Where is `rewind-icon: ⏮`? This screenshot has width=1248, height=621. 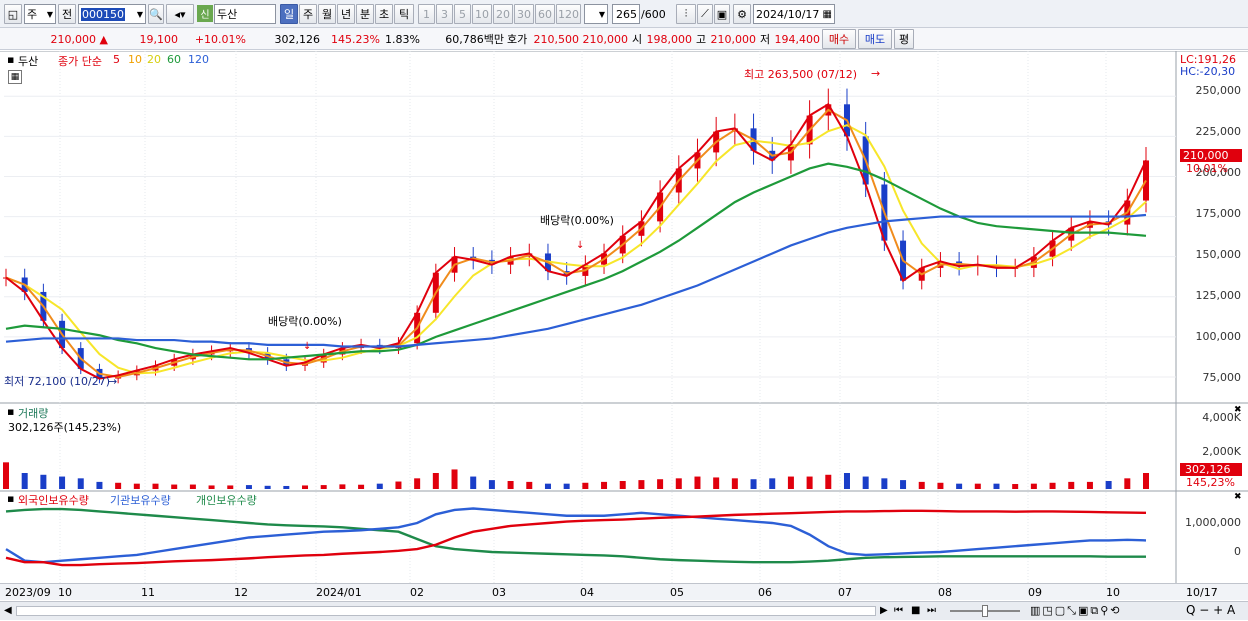
rewind-icon: ⏮ is located at coordinates (898, 610).